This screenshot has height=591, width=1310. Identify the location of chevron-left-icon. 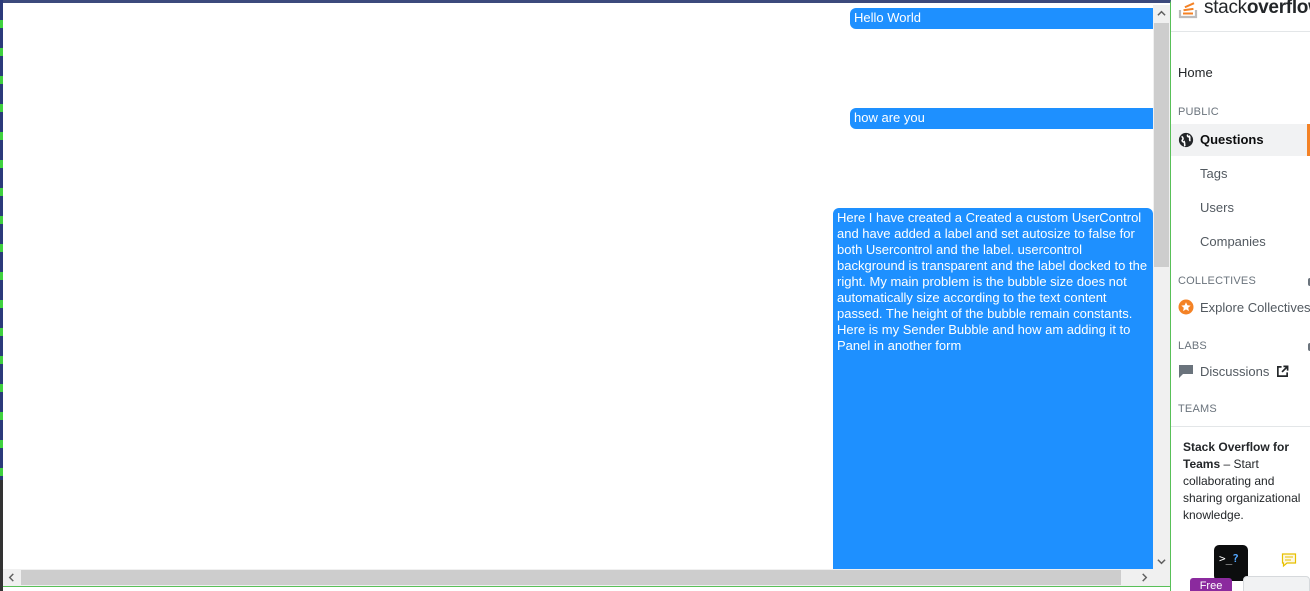
(11, 577).